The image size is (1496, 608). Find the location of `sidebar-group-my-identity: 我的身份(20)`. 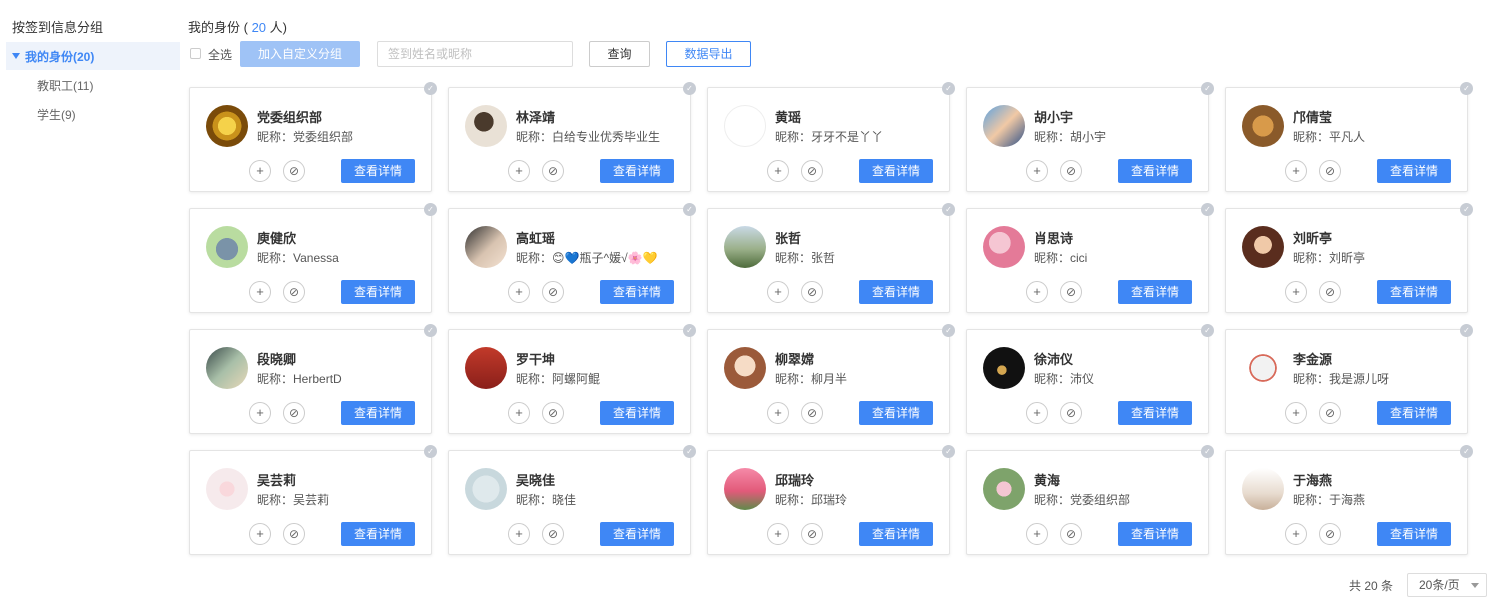

sidebar-group-my-identity: 我的身份(20) is located at coordinates (93, 56).